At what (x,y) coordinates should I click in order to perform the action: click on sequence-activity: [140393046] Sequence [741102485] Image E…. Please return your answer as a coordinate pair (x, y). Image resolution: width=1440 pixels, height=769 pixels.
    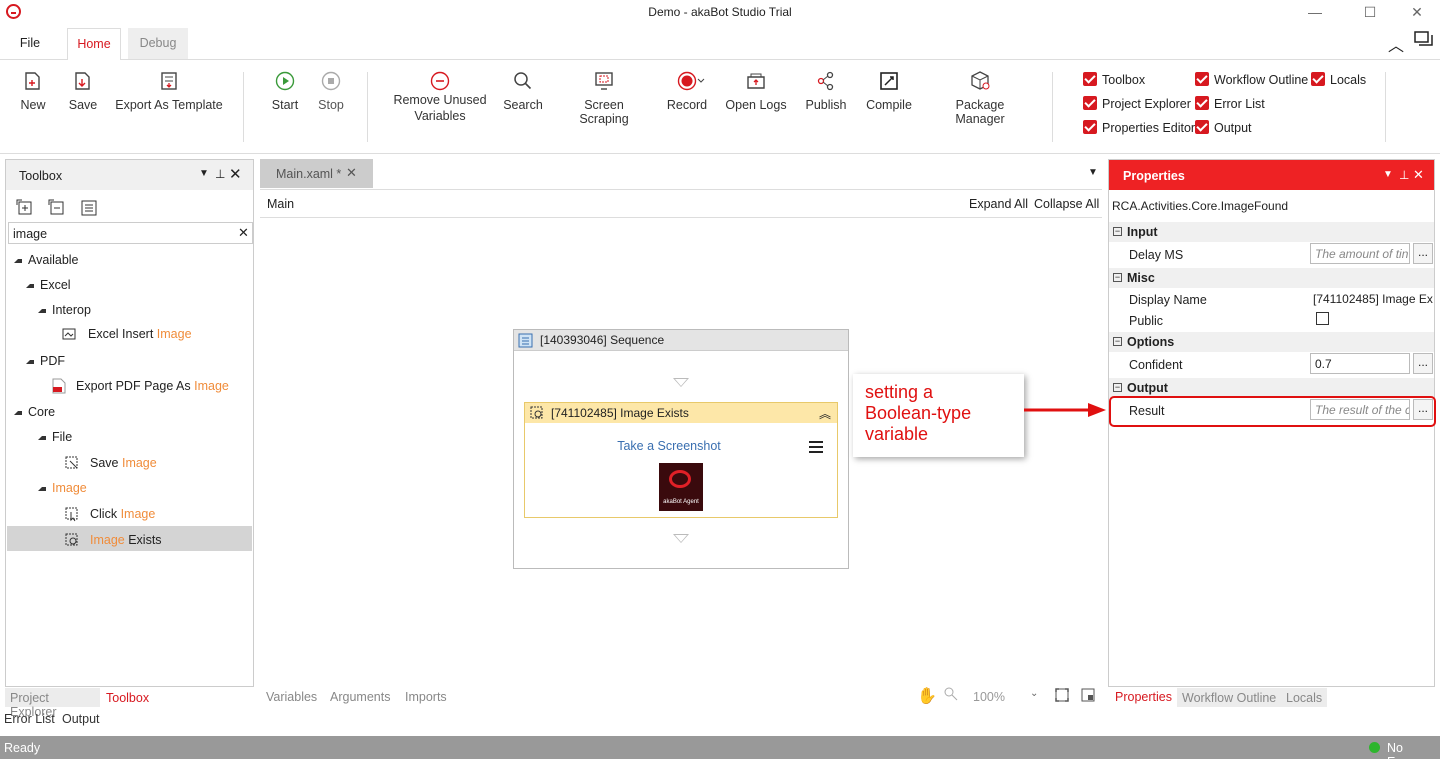
    Looking at the image, I should click on (681, 449).